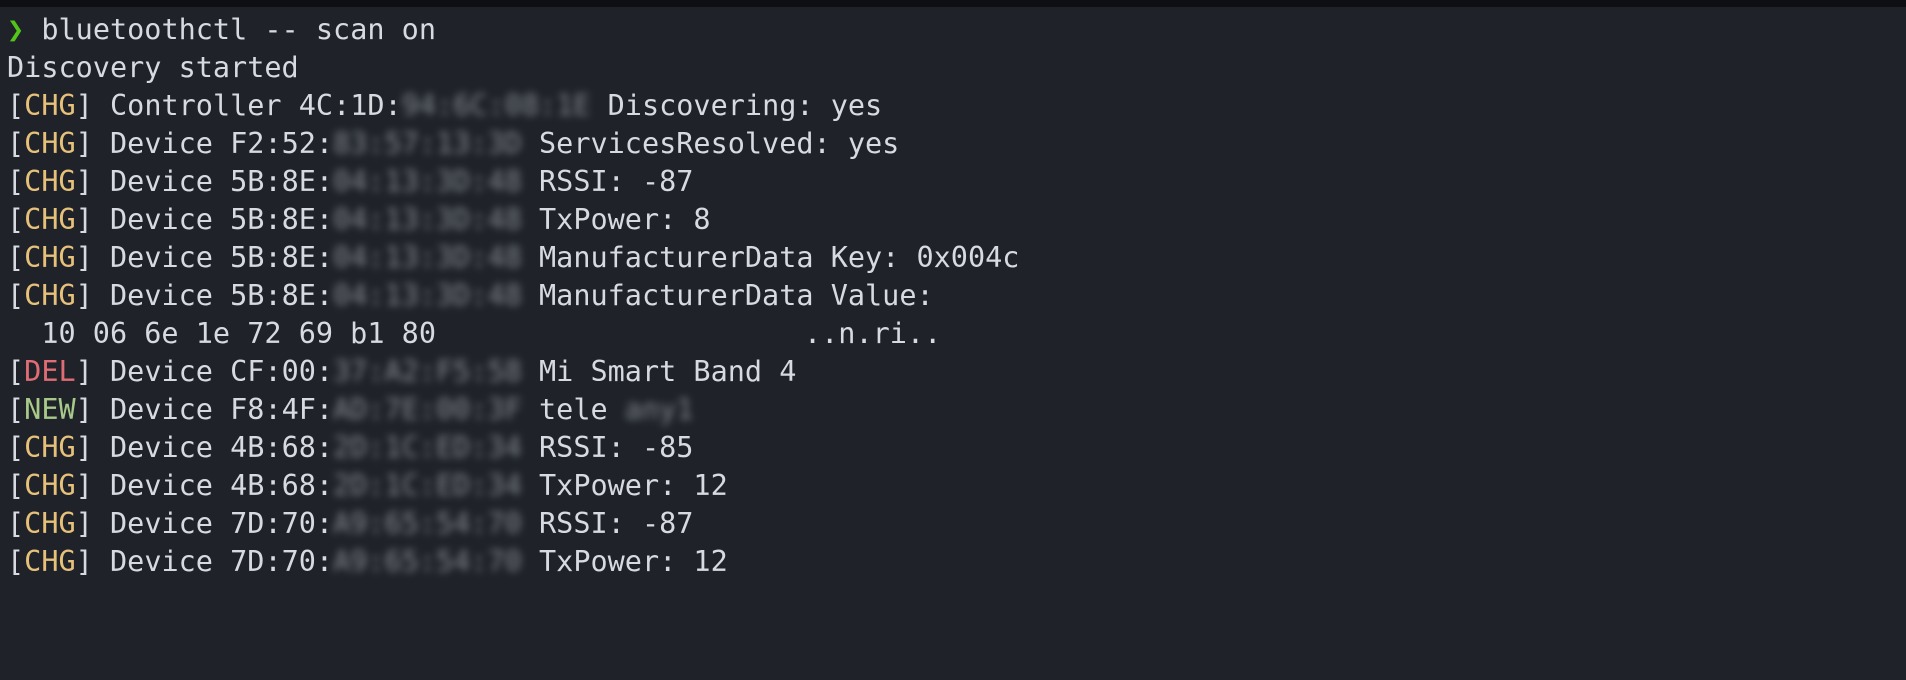 This screenshot has width=1906, height=680. I want to click on event-message: tele, so click(582, 409).